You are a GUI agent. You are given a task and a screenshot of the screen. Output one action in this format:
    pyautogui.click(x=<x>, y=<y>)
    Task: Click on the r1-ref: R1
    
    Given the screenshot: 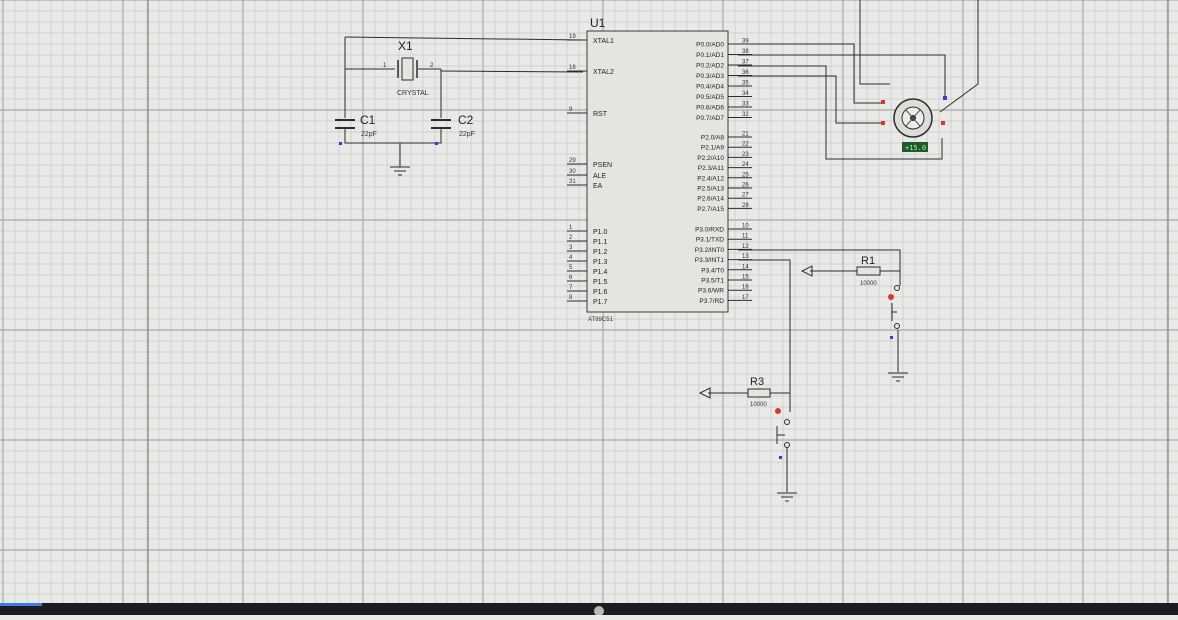 What is the action you would take?
    pyautogui.click(x=868, y=261)
    